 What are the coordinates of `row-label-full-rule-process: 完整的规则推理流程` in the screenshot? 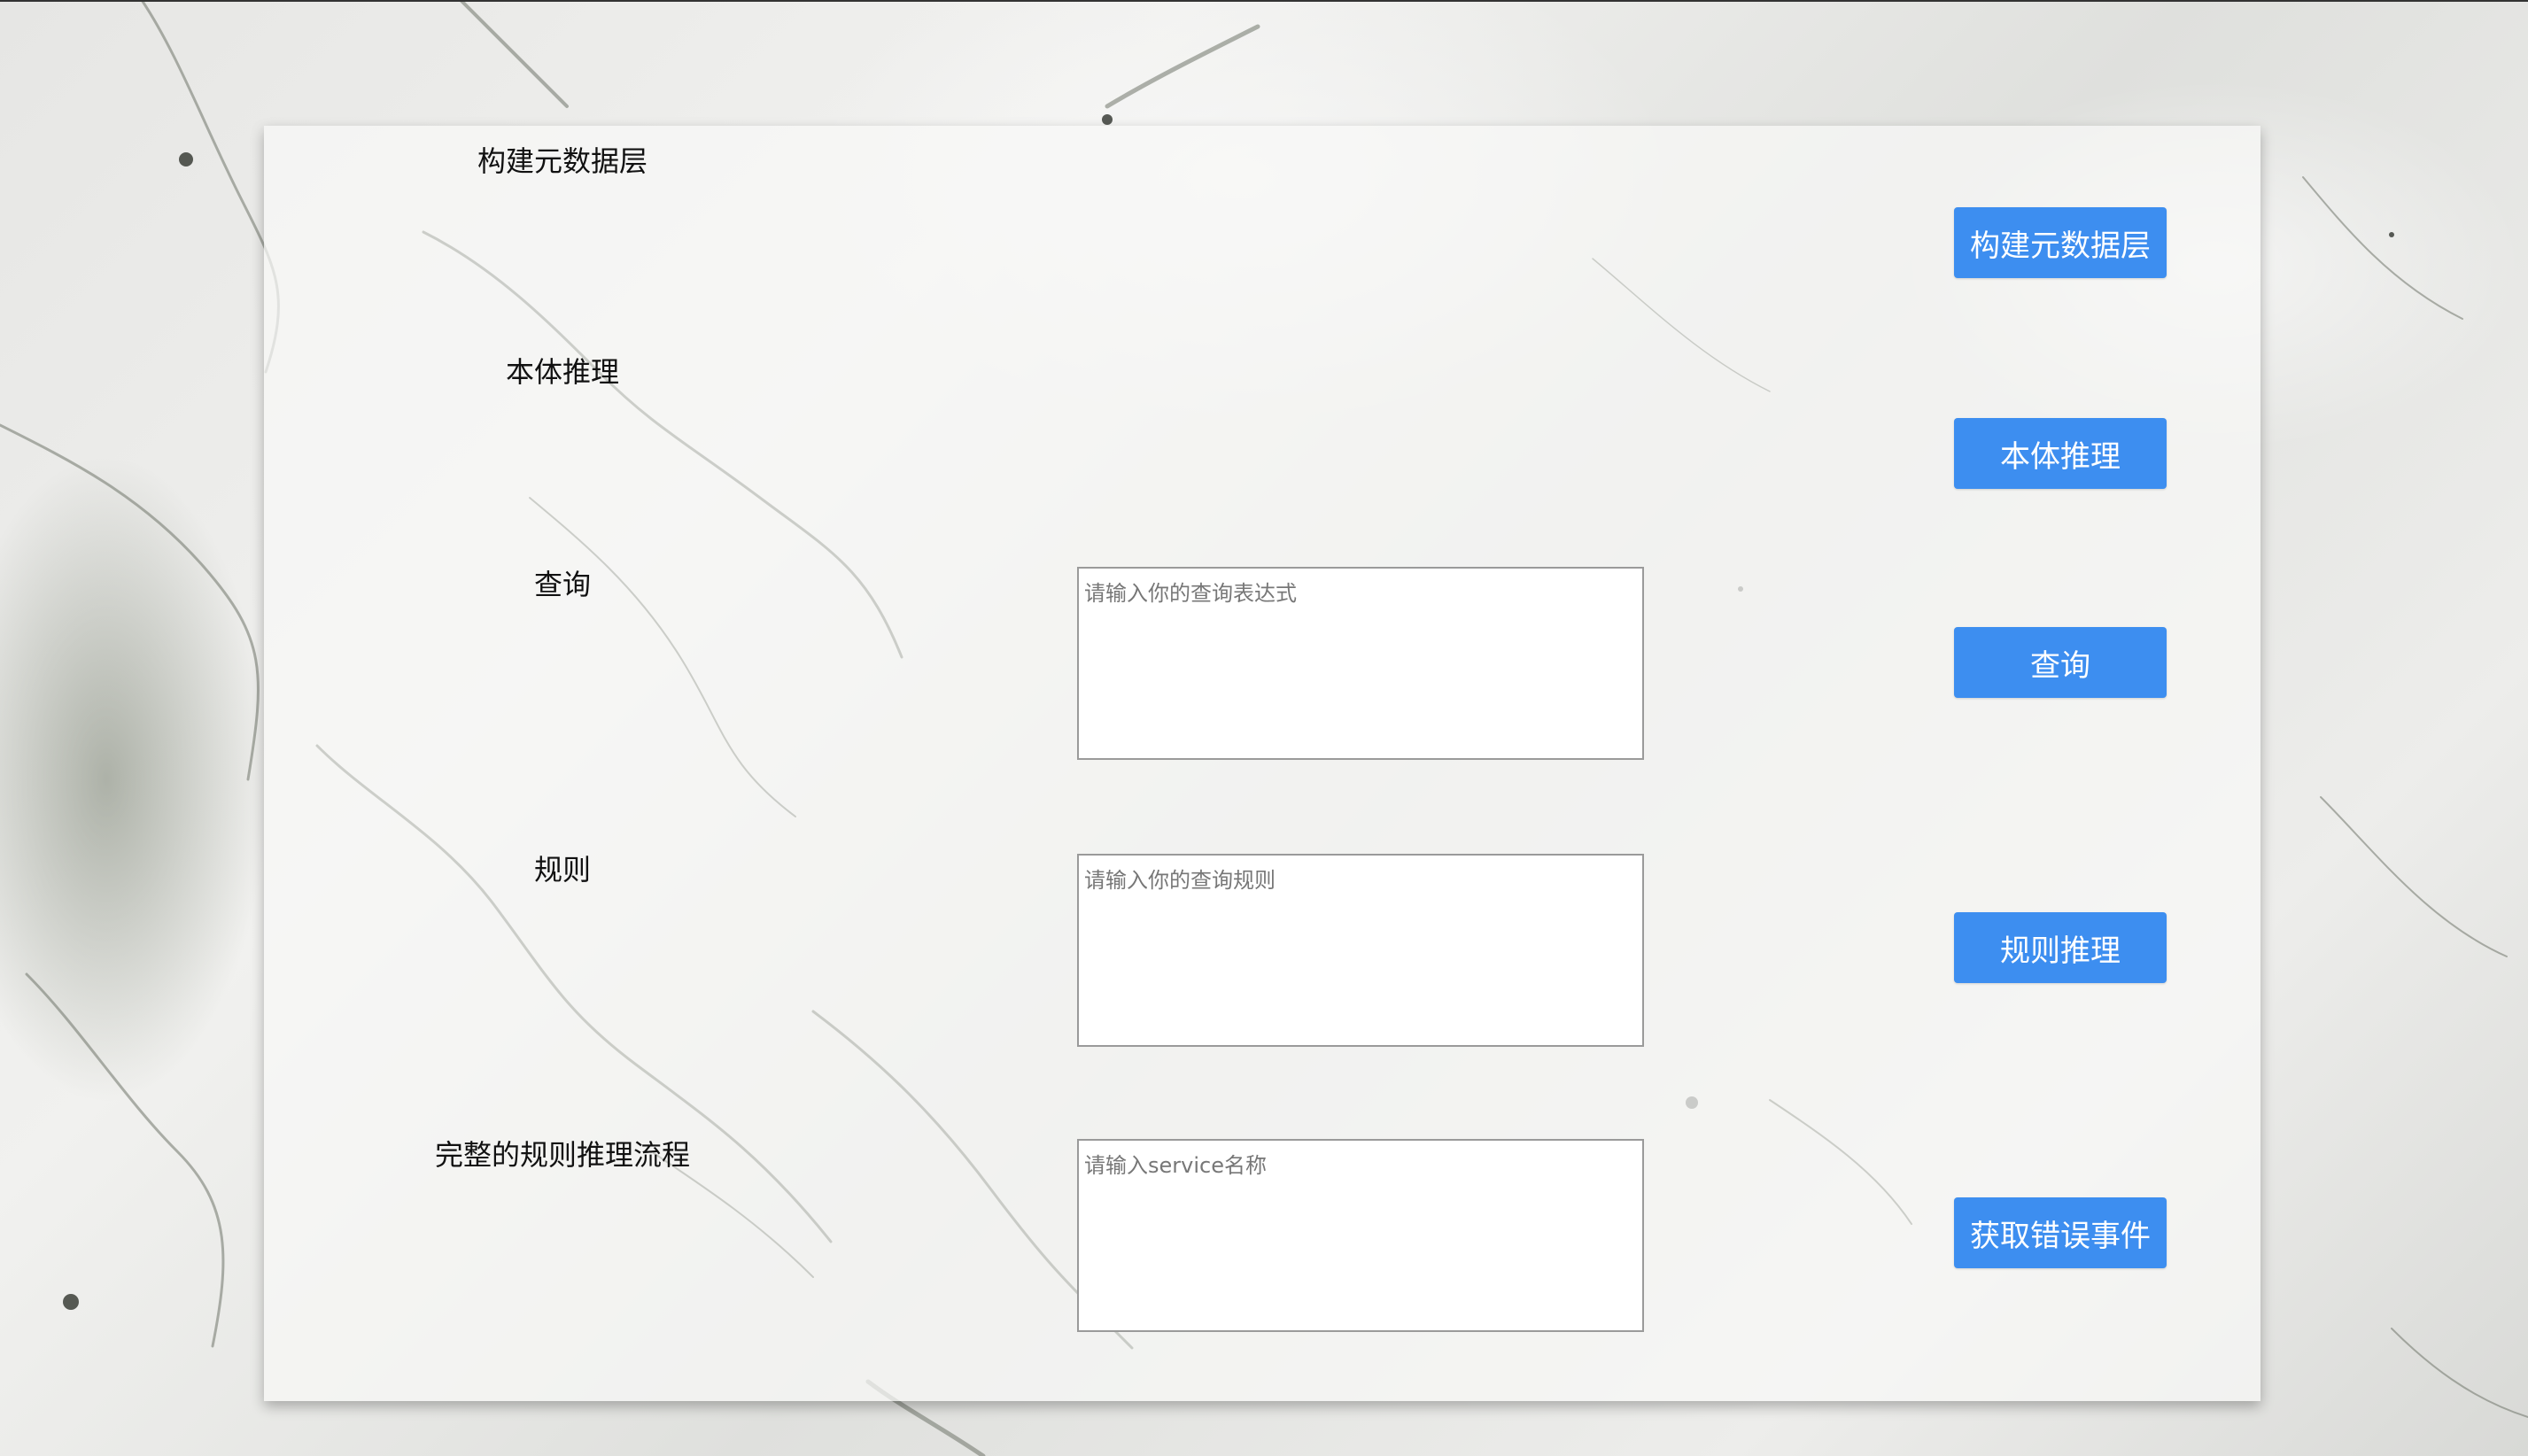 It's located at (562, 1155).